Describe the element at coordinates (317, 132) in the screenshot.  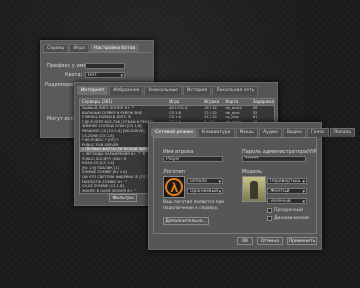
I see `tab-voice: Голос` at that location.